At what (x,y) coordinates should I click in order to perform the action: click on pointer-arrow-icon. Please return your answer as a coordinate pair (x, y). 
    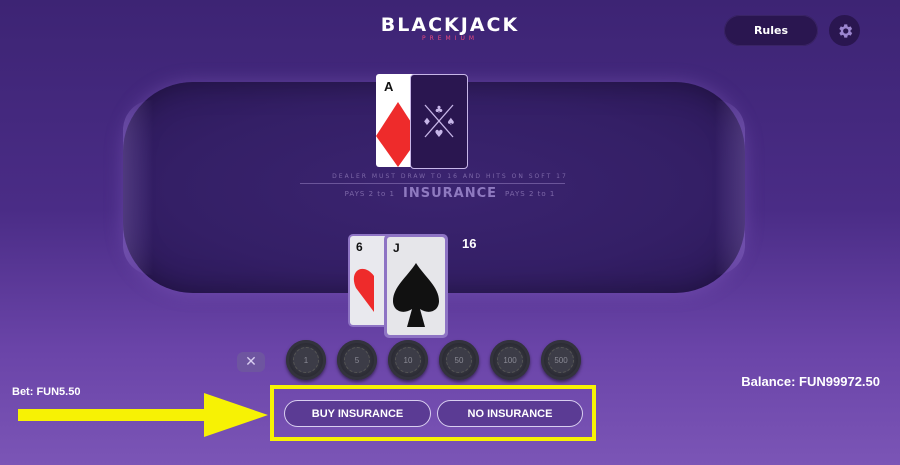
    Looking at the image, I should click on (143, 415).